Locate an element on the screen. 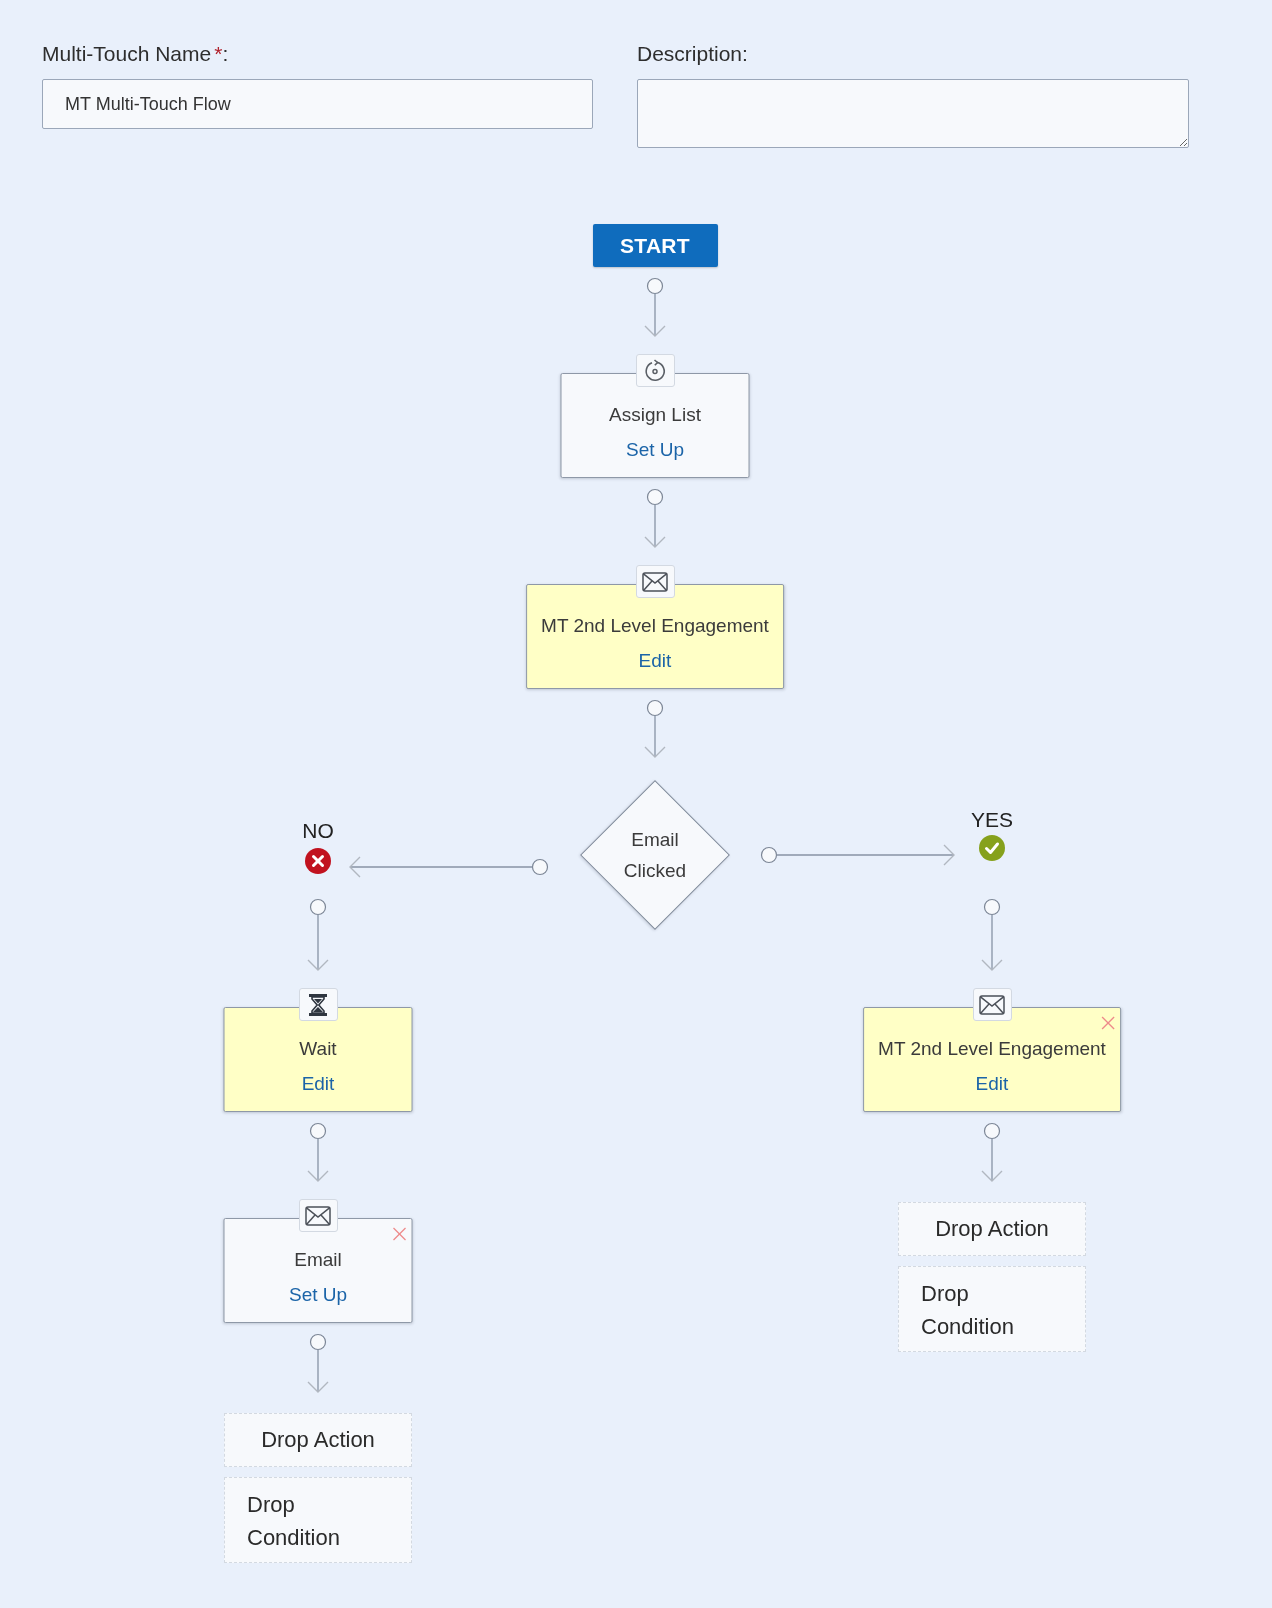  step-title: Email is located at coordinates (318, 1259).